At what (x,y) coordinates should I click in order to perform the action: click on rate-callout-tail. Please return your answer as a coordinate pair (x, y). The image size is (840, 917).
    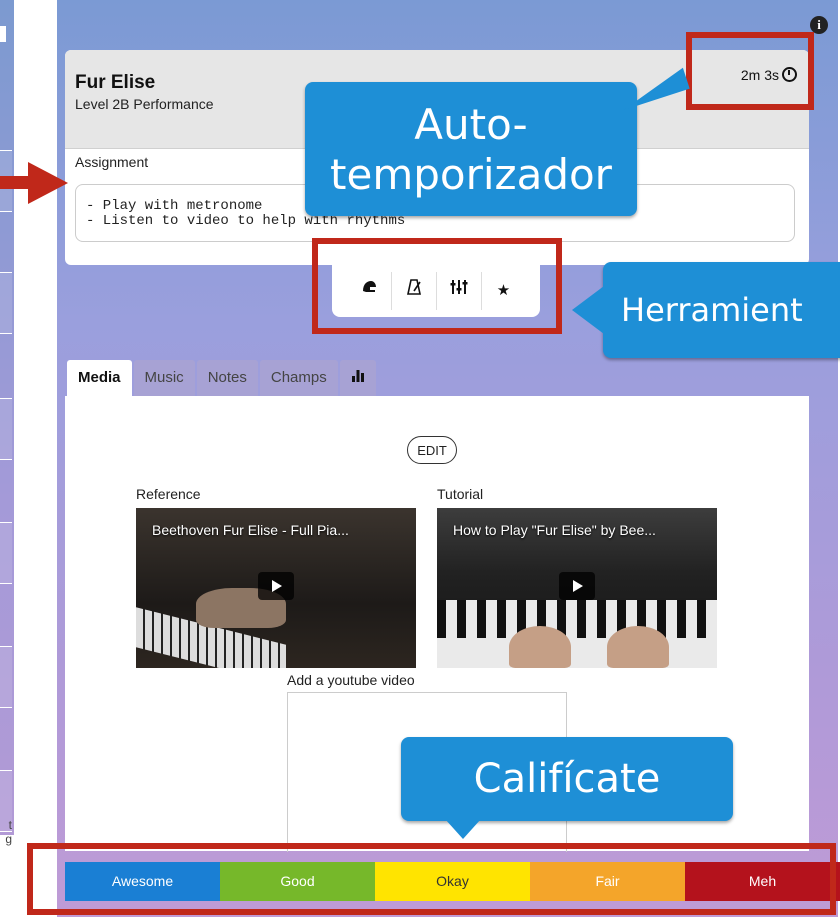
    Looking at the image, I should click on (463, 829).